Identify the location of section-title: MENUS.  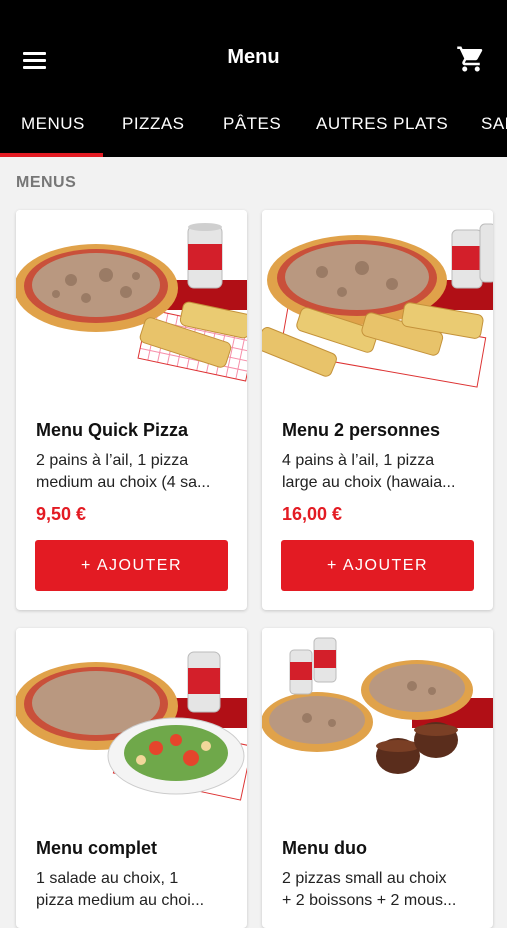
(46, 182).